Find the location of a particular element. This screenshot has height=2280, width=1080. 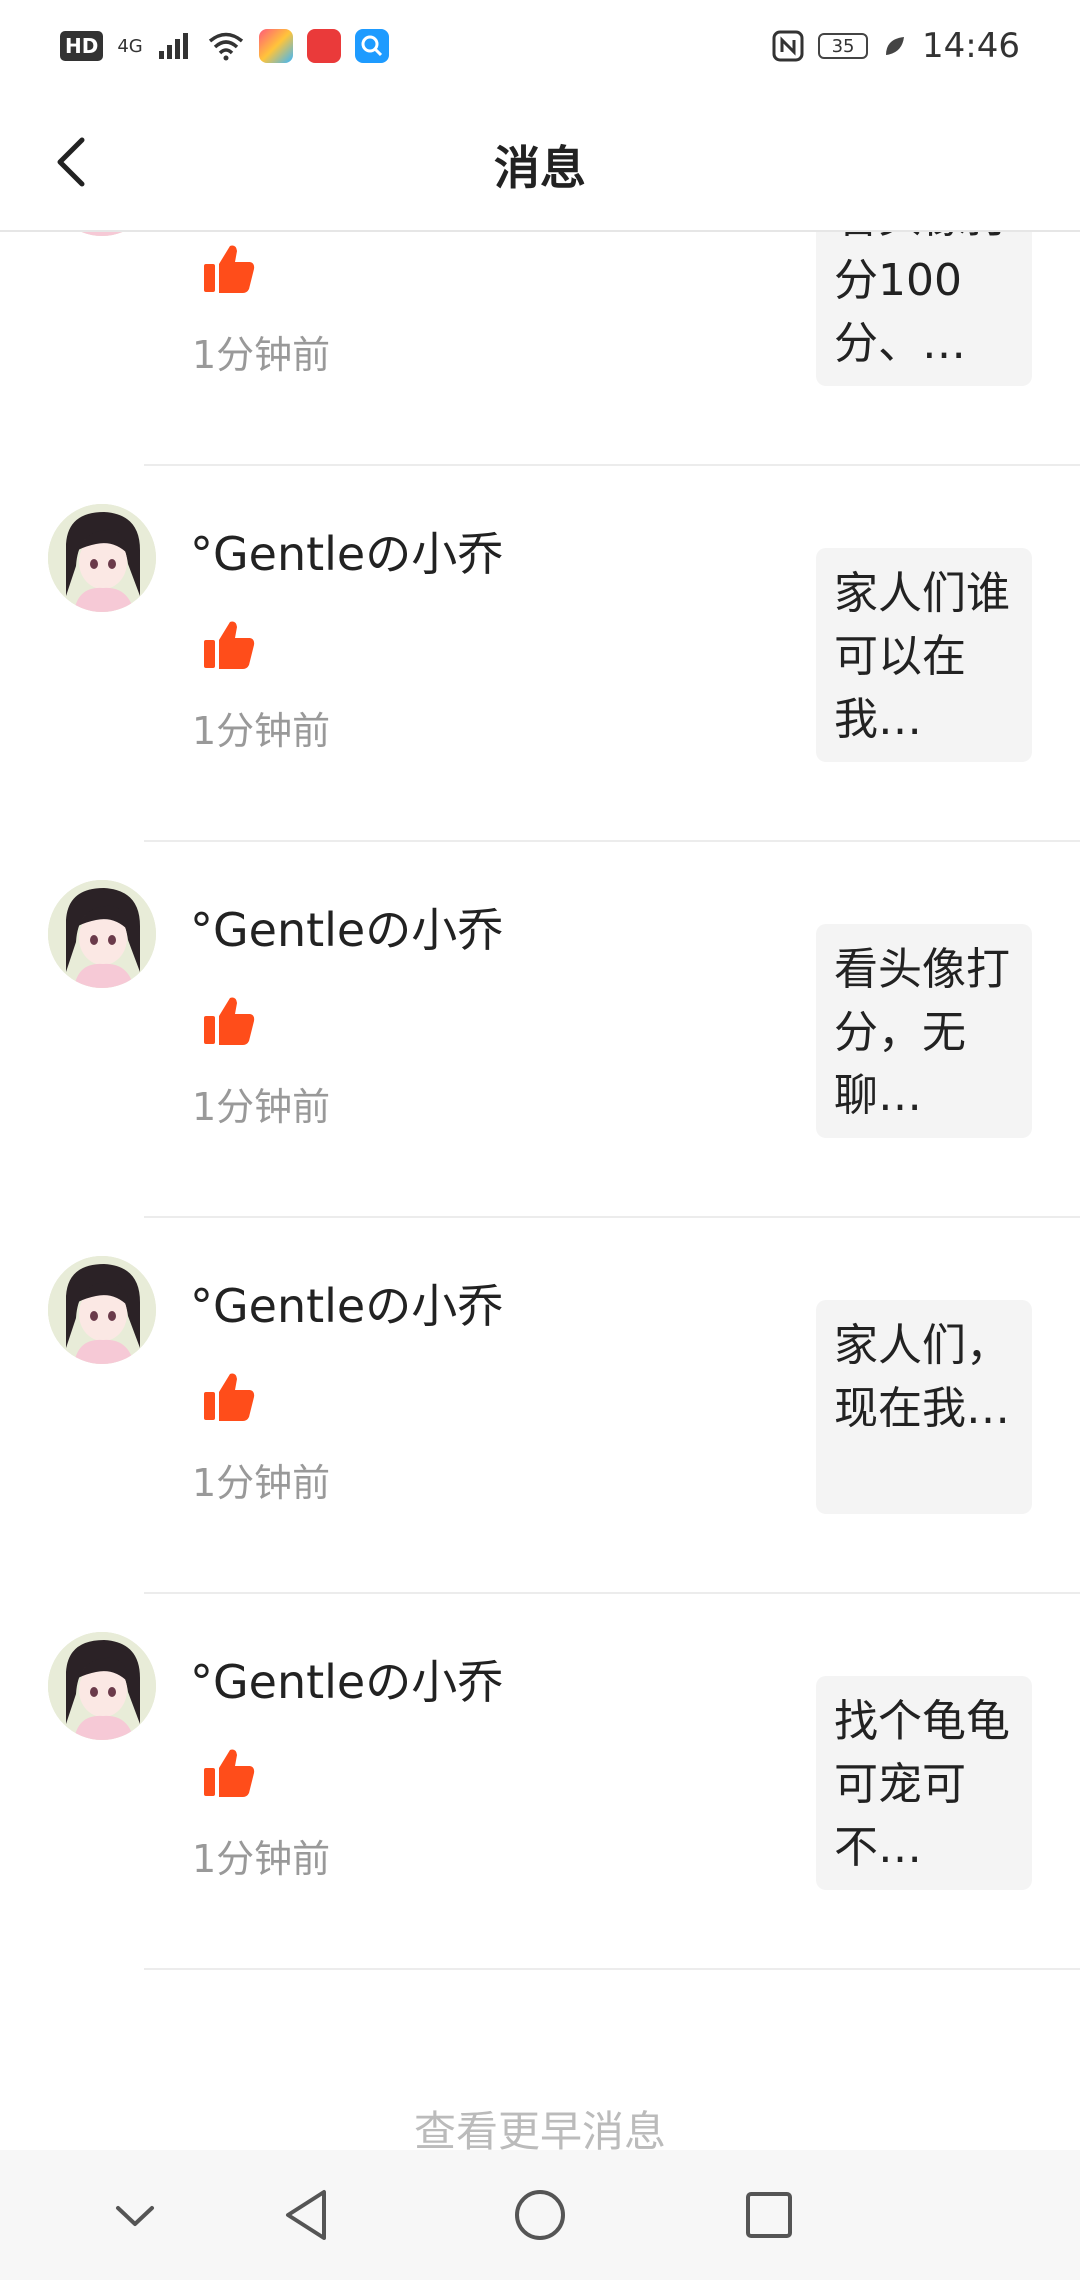

square-recents-icon is located at coordinates (769, 2215).